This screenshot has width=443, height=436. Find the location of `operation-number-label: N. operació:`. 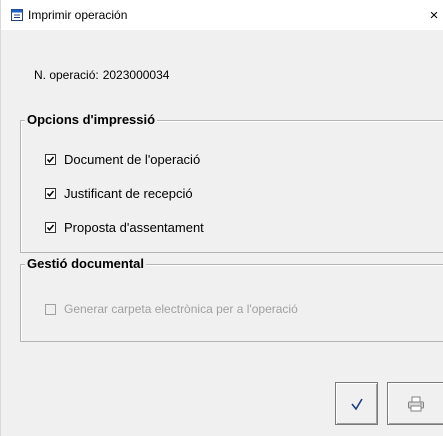

operation-number-label: N. operació: is located at coordinates (66, 75).